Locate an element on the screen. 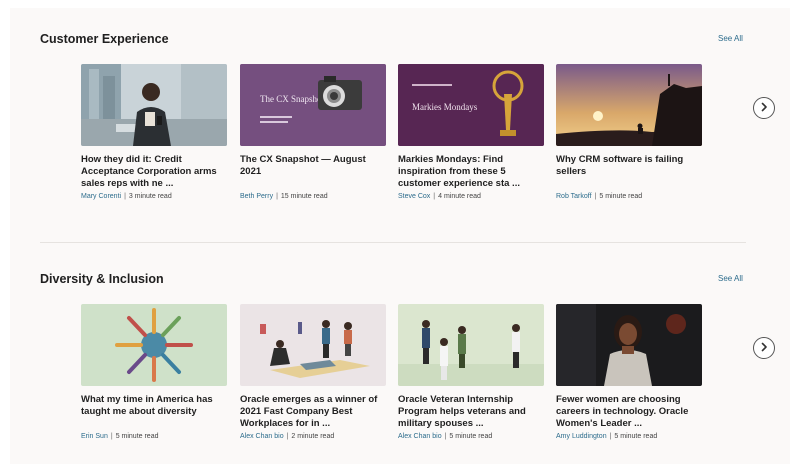  article-meta: Alex Chan bio | 5 minute read is located at coordinates (471, 436).